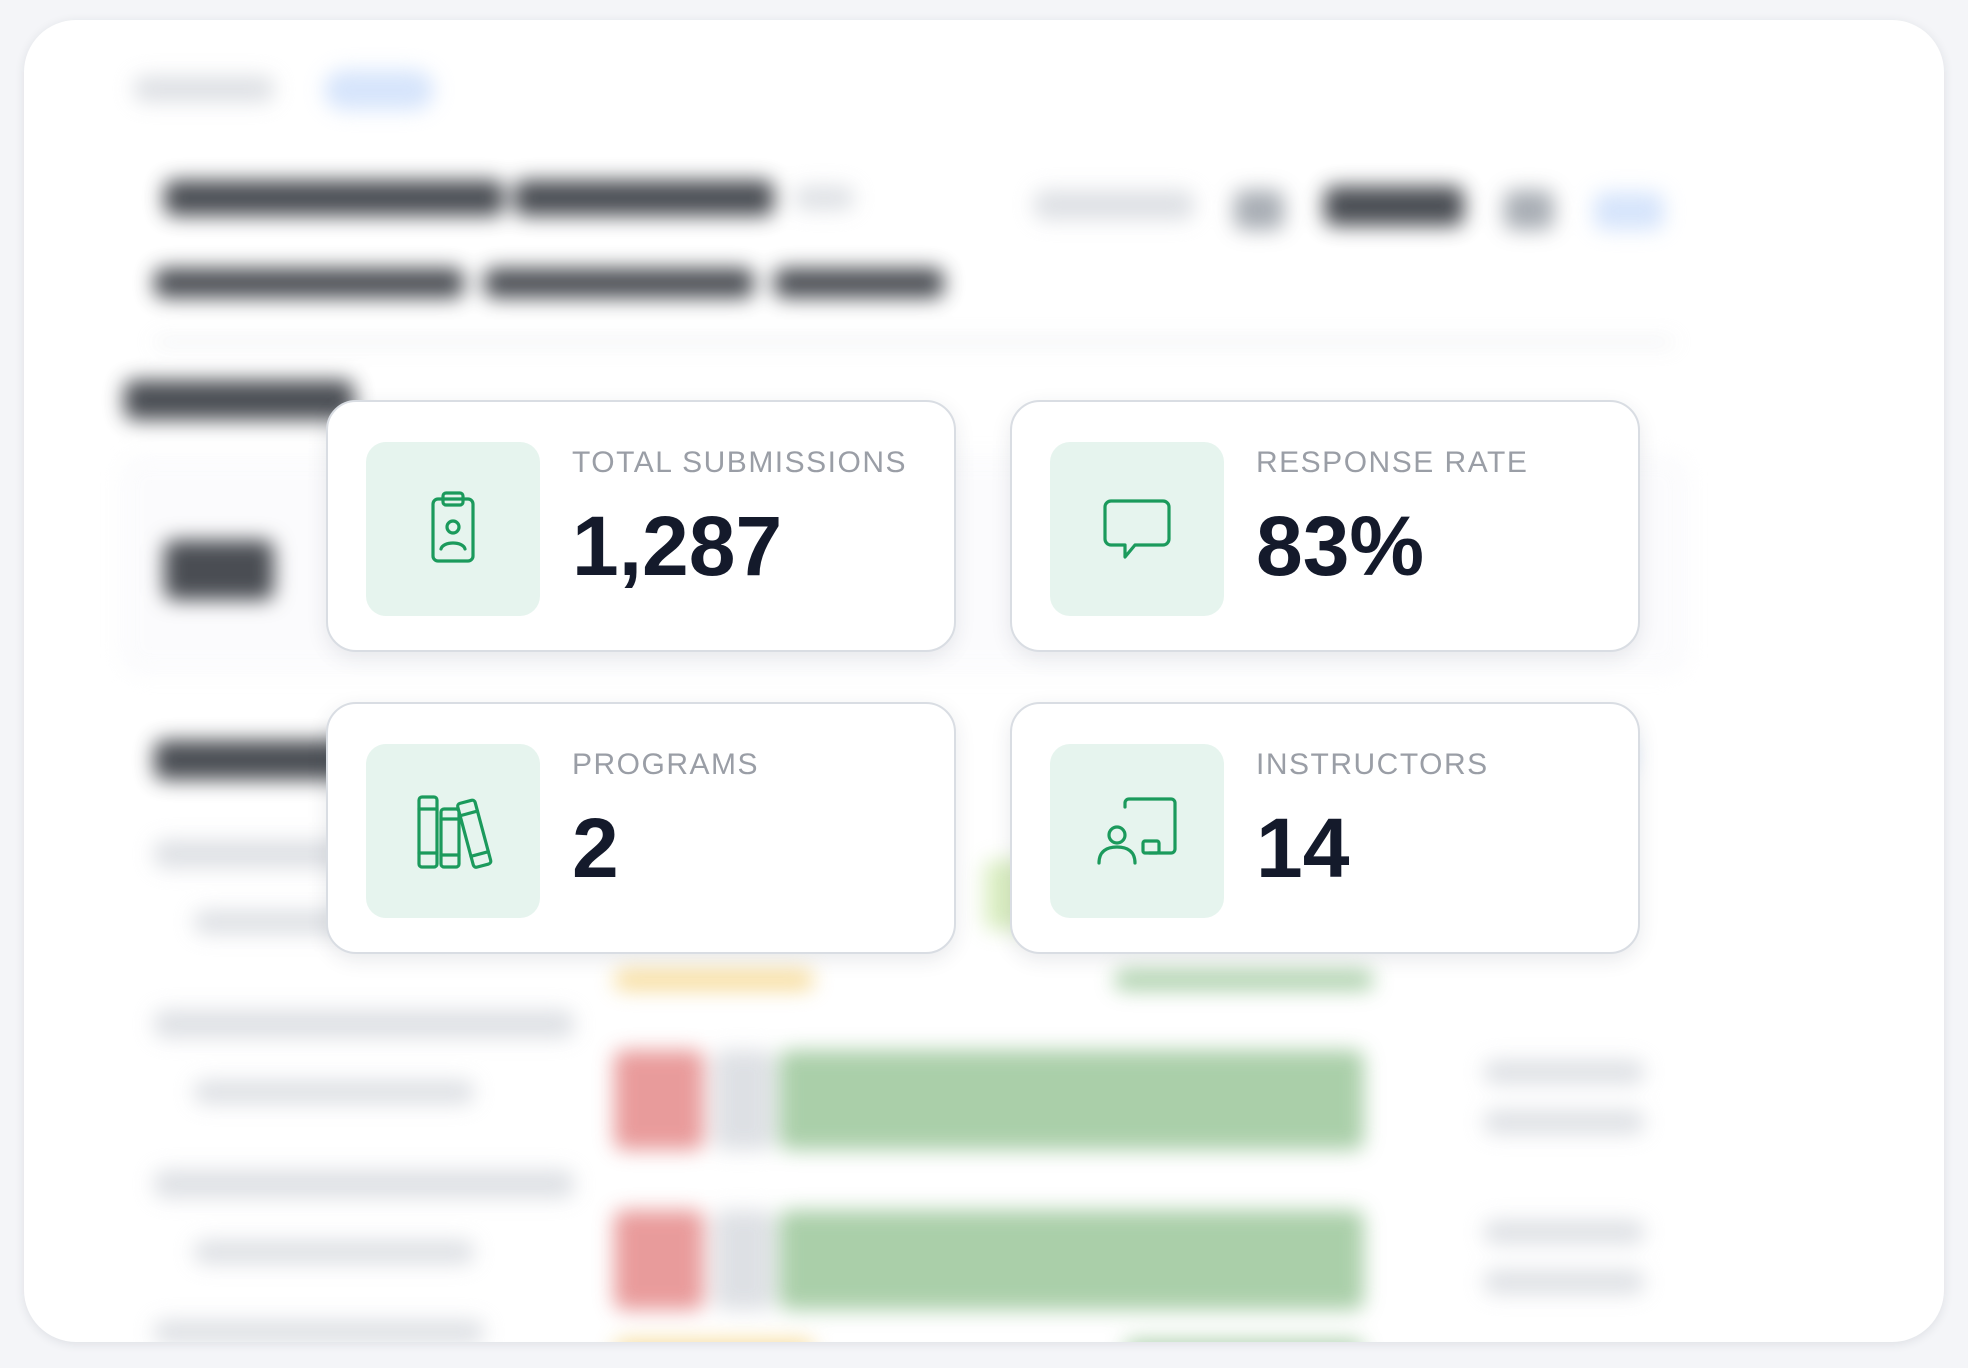 This screenshot has height=1368, width=1968. I want to click on stat-label: INSTRUCTORS, so click(1372, 764).